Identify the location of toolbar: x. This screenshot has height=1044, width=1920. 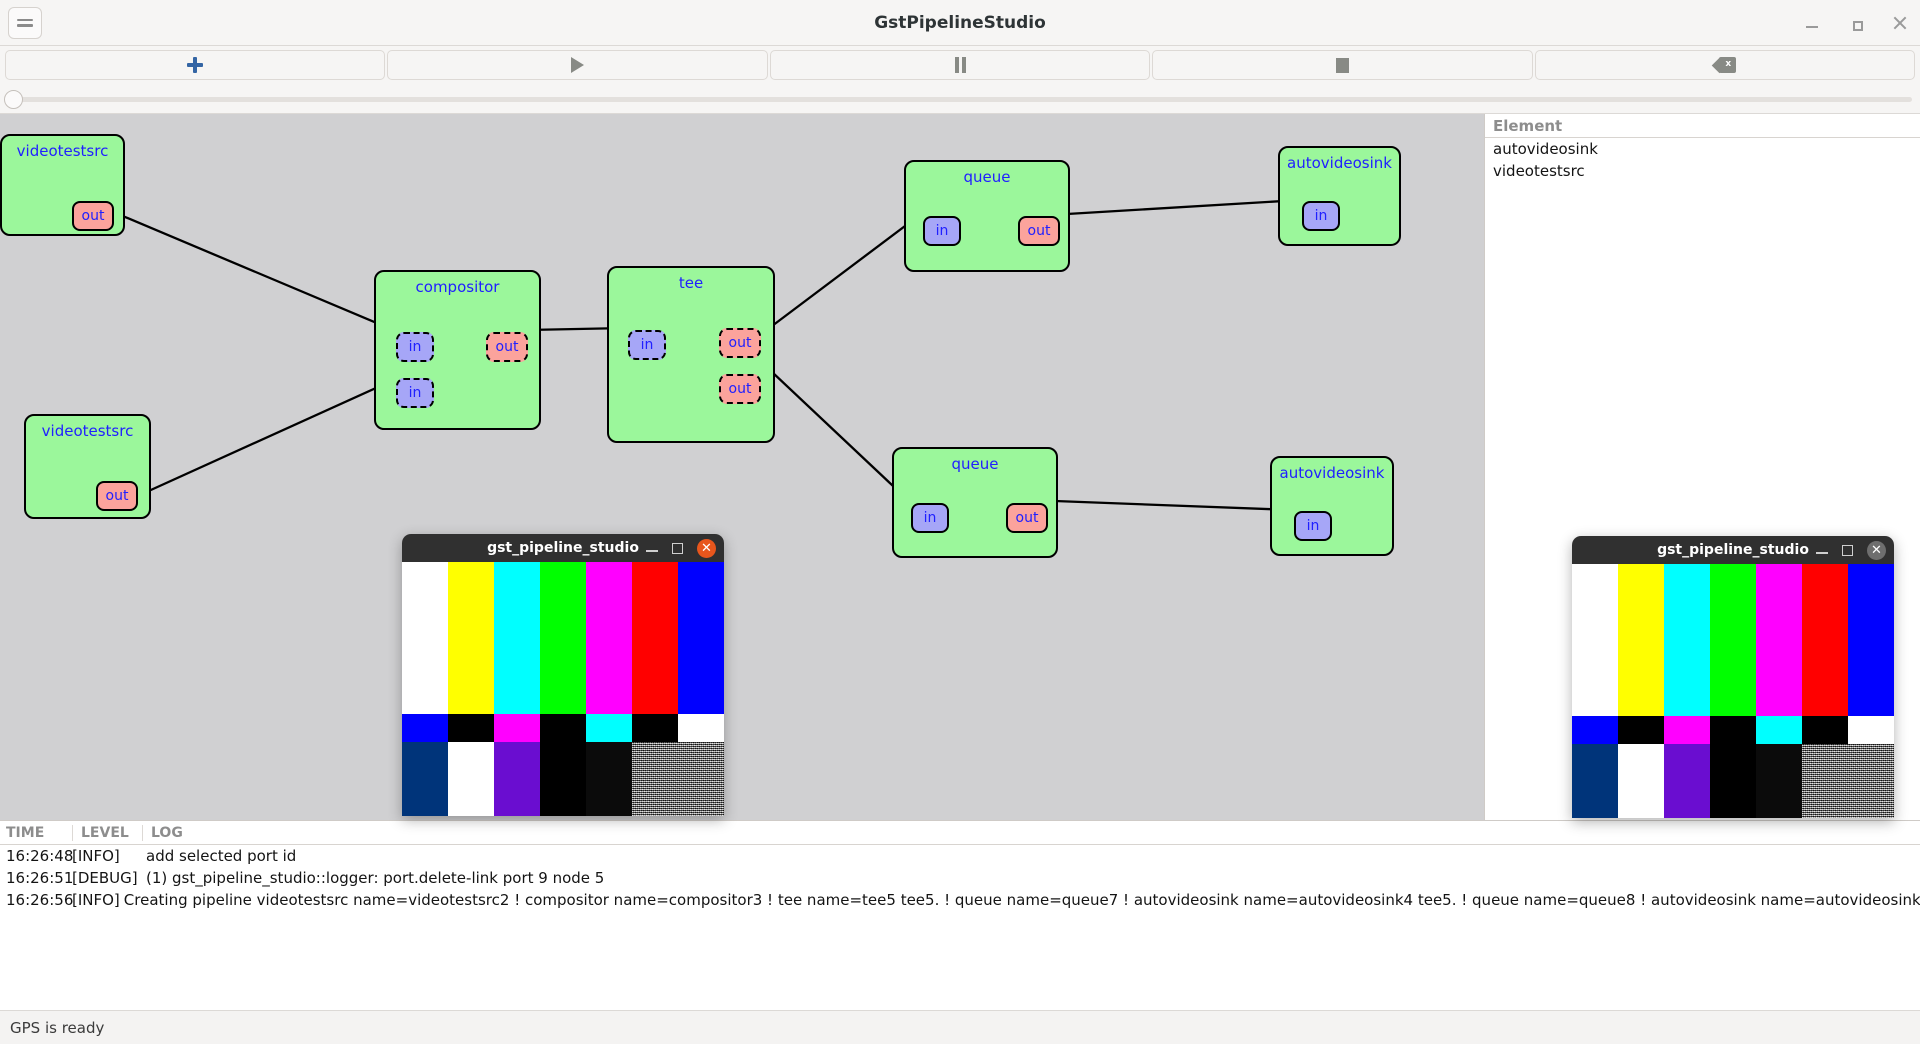
(960, 65).